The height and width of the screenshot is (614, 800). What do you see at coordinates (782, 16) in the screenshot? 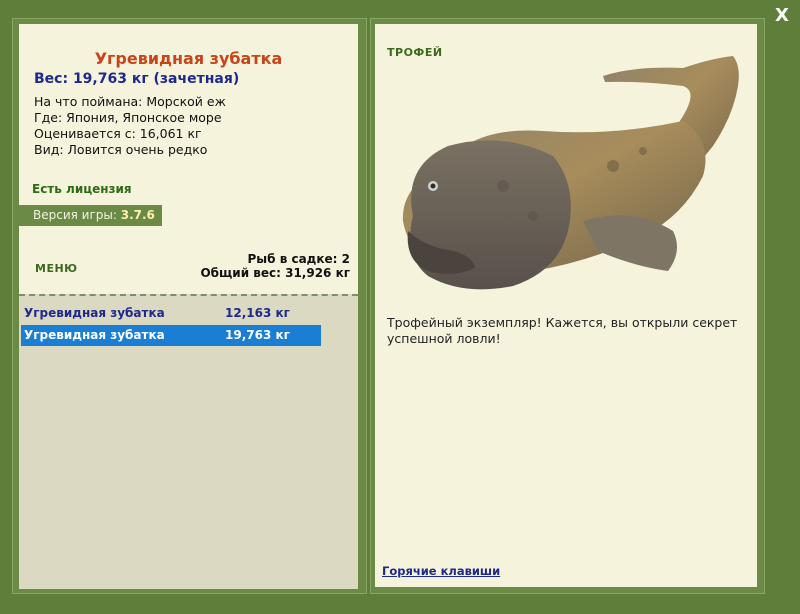
I see `window-close-button: X` at bounding box center [782, 16].